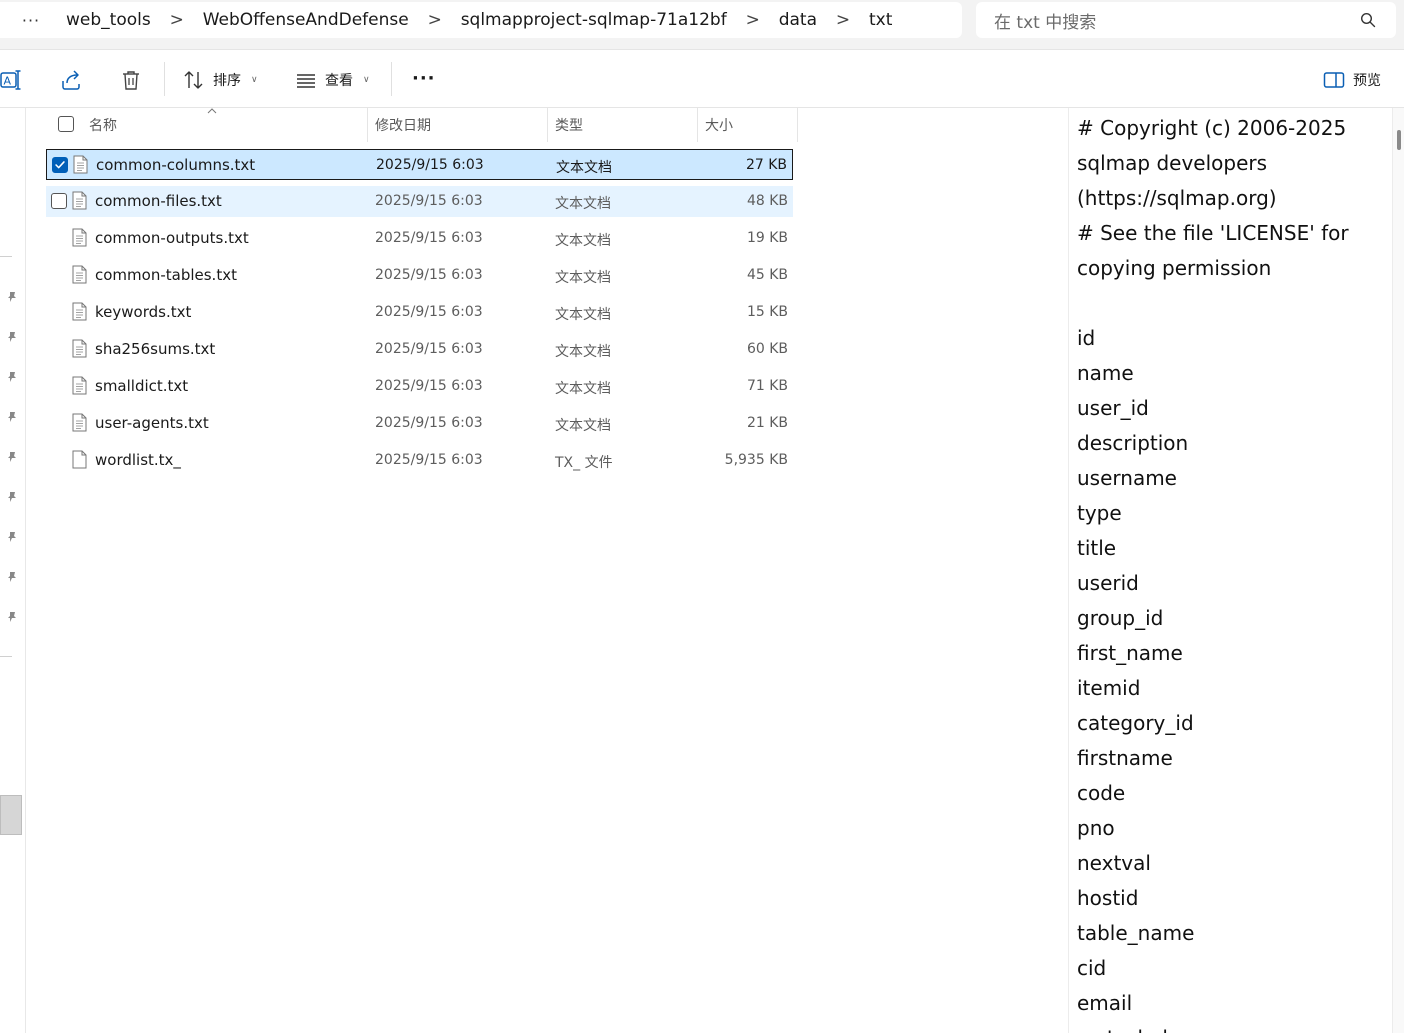 This screenshot has width=1404, height=1033. I want to click on rename-button: A, so click(11, 80).